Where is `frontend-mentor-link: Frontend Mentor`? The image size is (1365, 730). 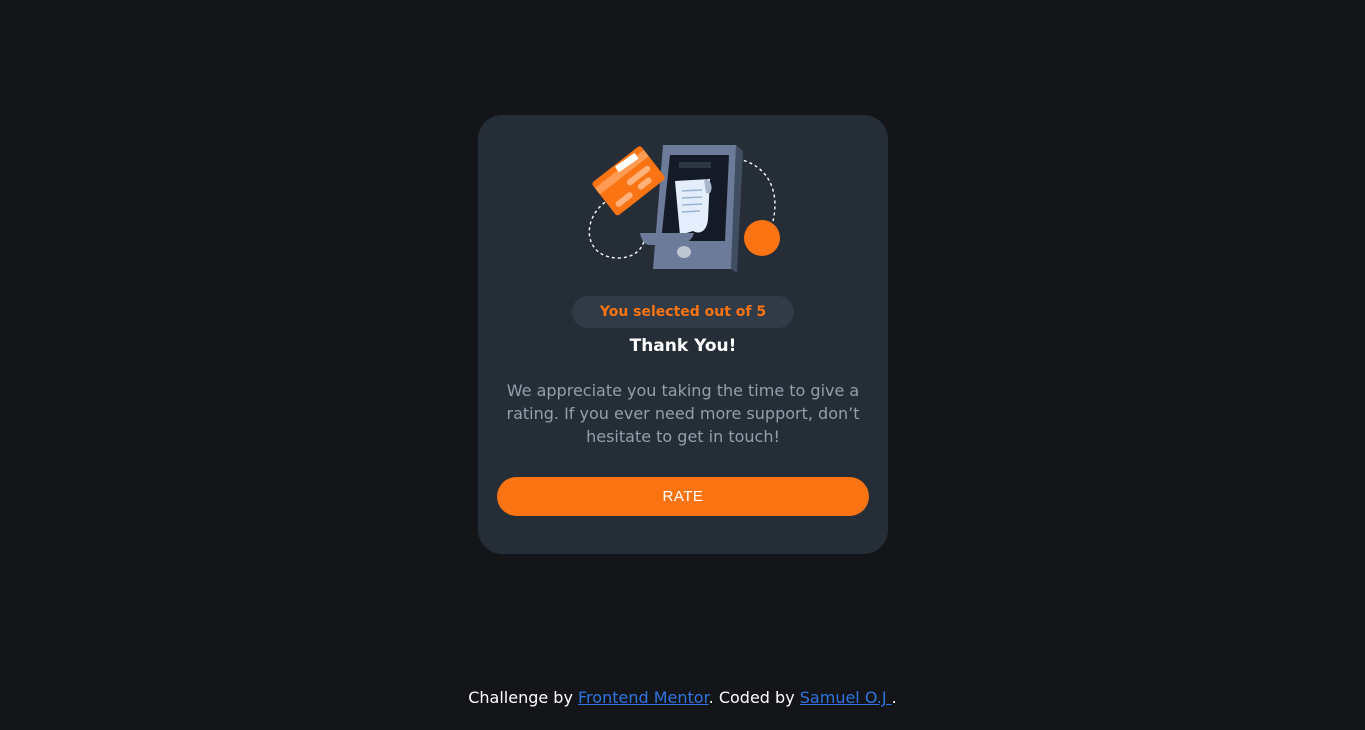
frontend-mentor-link: Frontend Mentor is located at coordinates (643, 697).